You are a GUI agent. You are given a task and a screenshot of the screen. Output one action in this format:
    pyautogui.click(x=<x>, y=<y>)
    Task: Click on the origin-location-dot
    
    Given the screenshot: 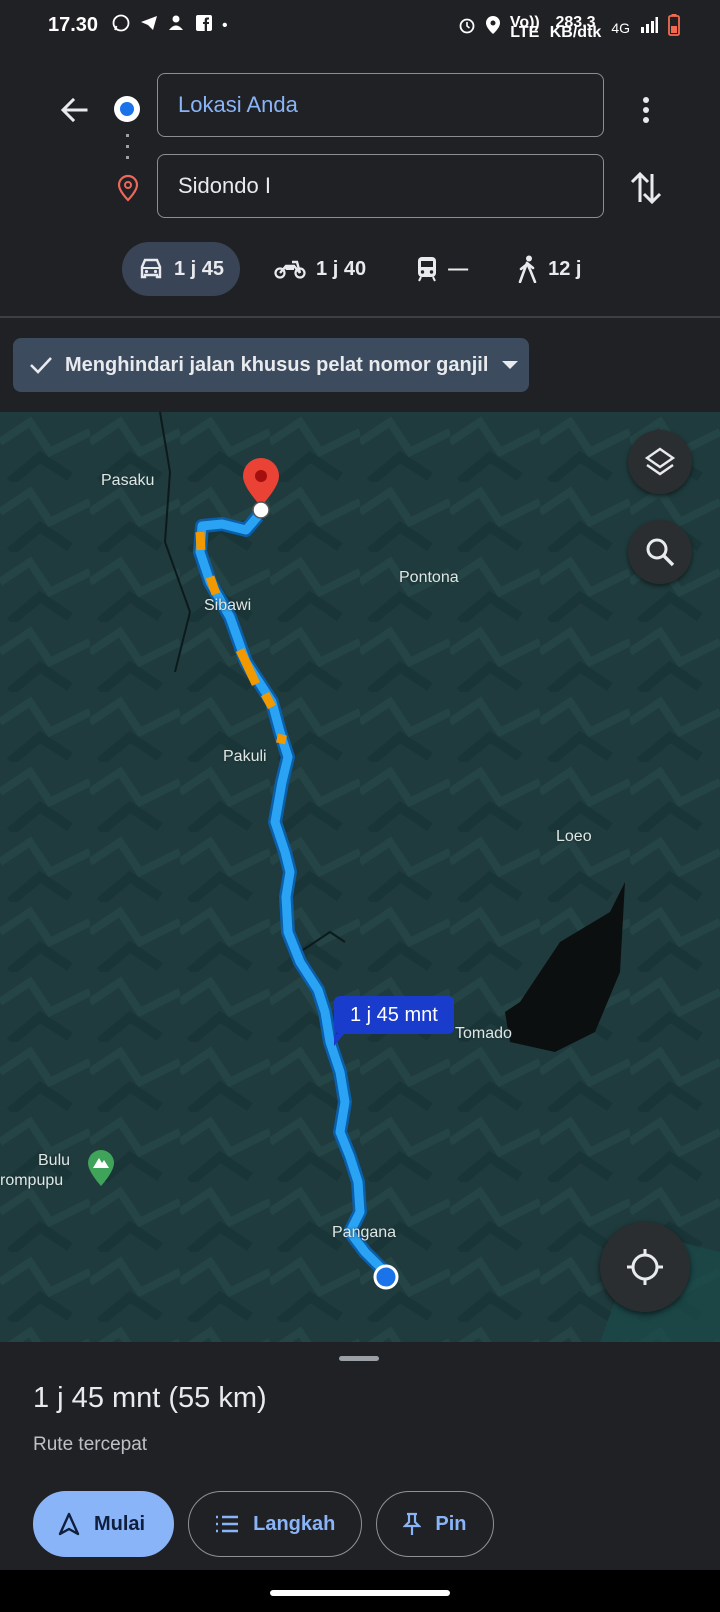 What is the action you would take?
    pyautogui.click(x=386, y=1277)
    